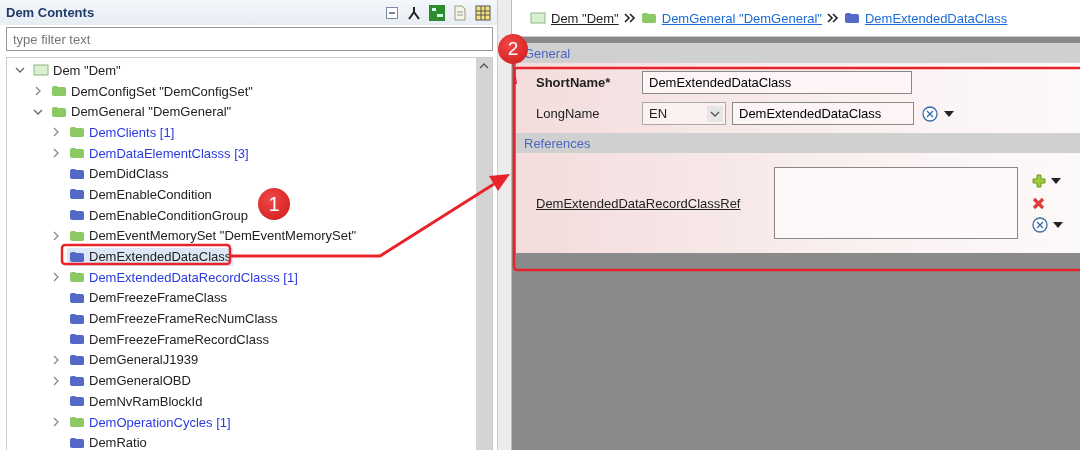 This screenshot has width=1080, height=450. What do you see at coordinates (141, 111) in the screenshot?
I see `tree-item: DemGeneral "DemGeneral"` at bounding box center [141, 111].